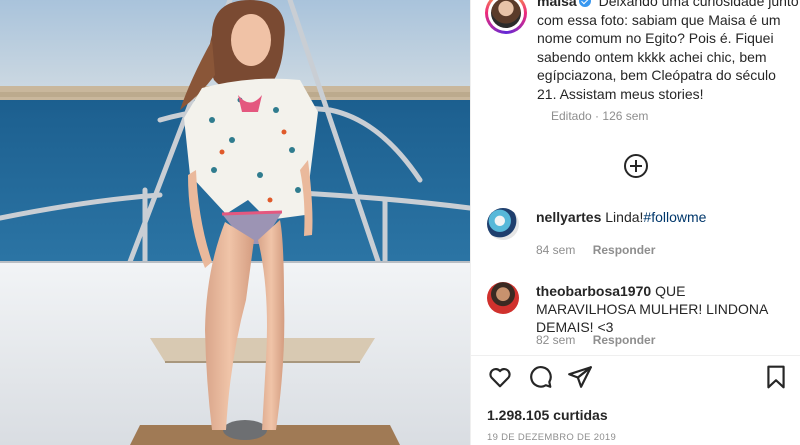 The width and height of the screenshot is (800, 445). Describe the element at coordinates (635, 355) in the screenshot. I see `divider` at that location.